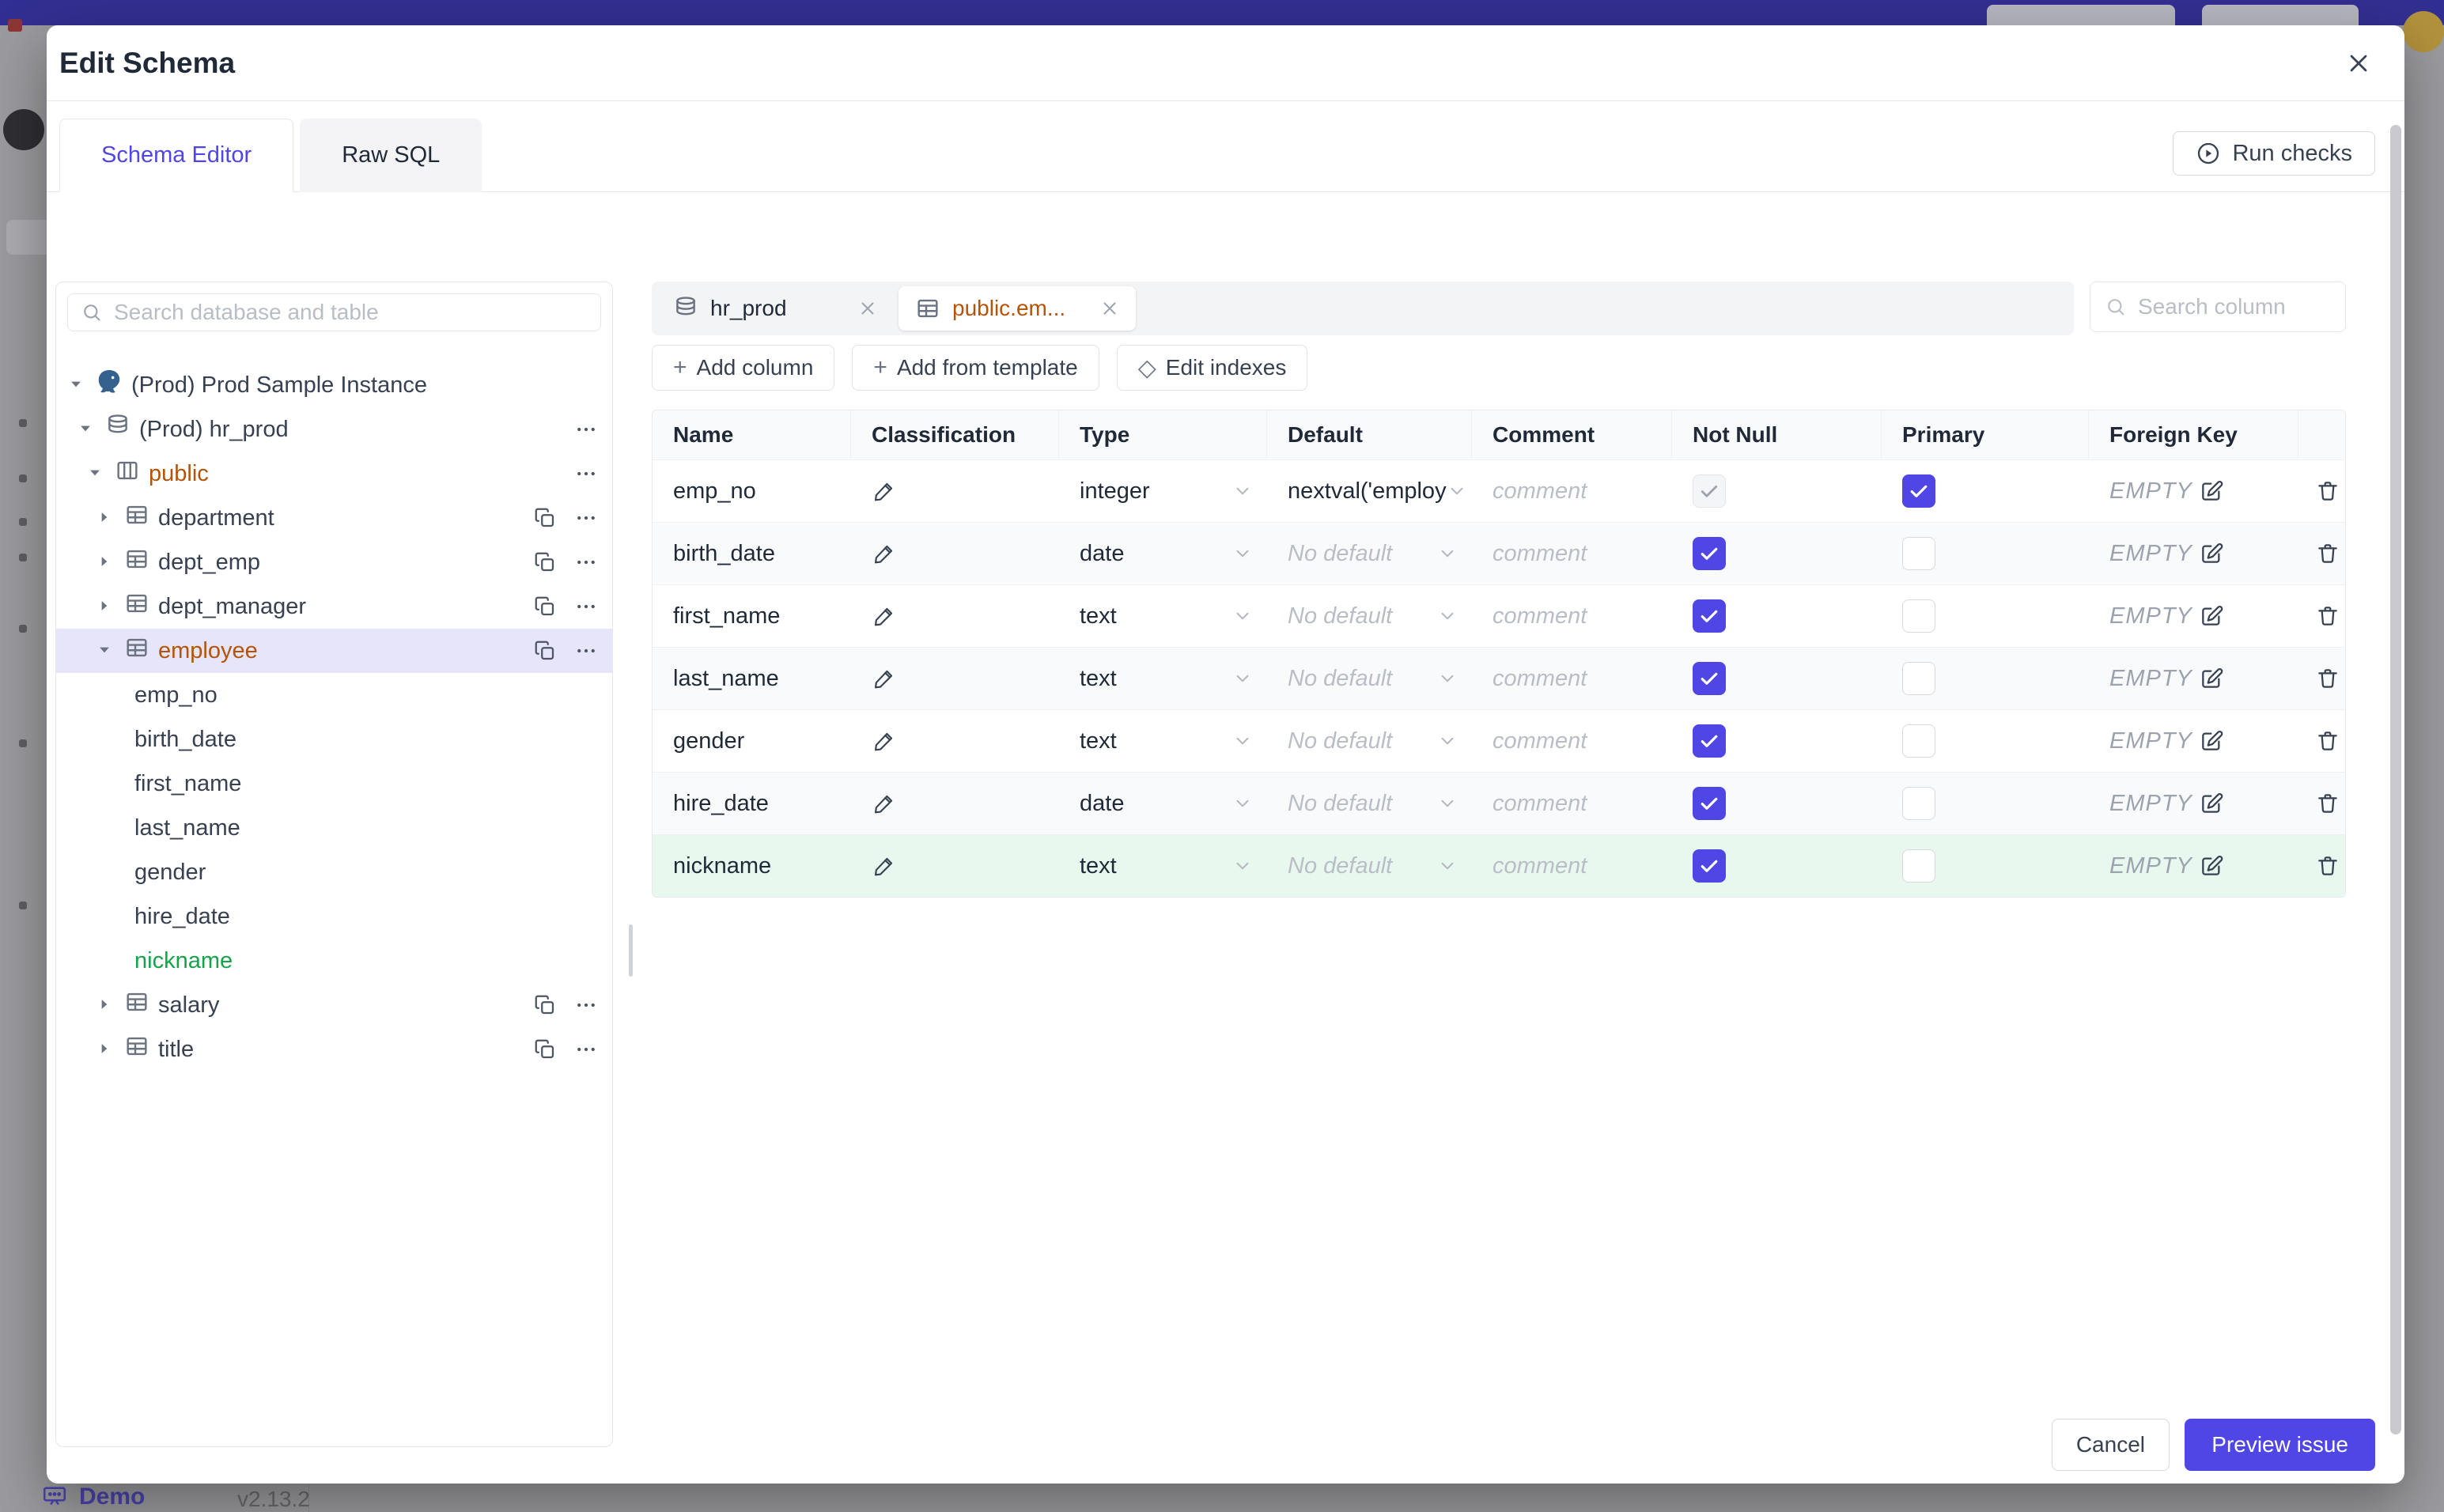 The image size is (2444, 1512). I want to click on tree-column-first-name: first_name, so click(334, 784).